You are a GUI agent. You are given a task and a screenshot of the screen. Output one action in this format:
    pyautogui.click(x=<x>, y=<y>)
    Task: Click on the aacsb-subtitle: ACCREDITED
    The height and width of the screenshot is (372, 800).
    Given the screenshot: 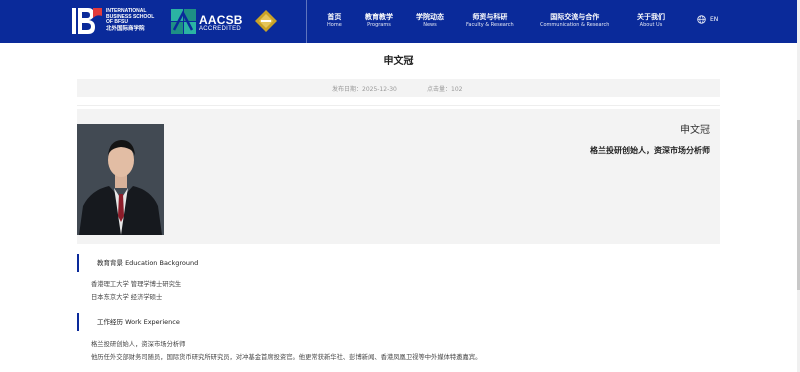 What is the action you would take?
    pyautogui.click(x=220, y=29)
    